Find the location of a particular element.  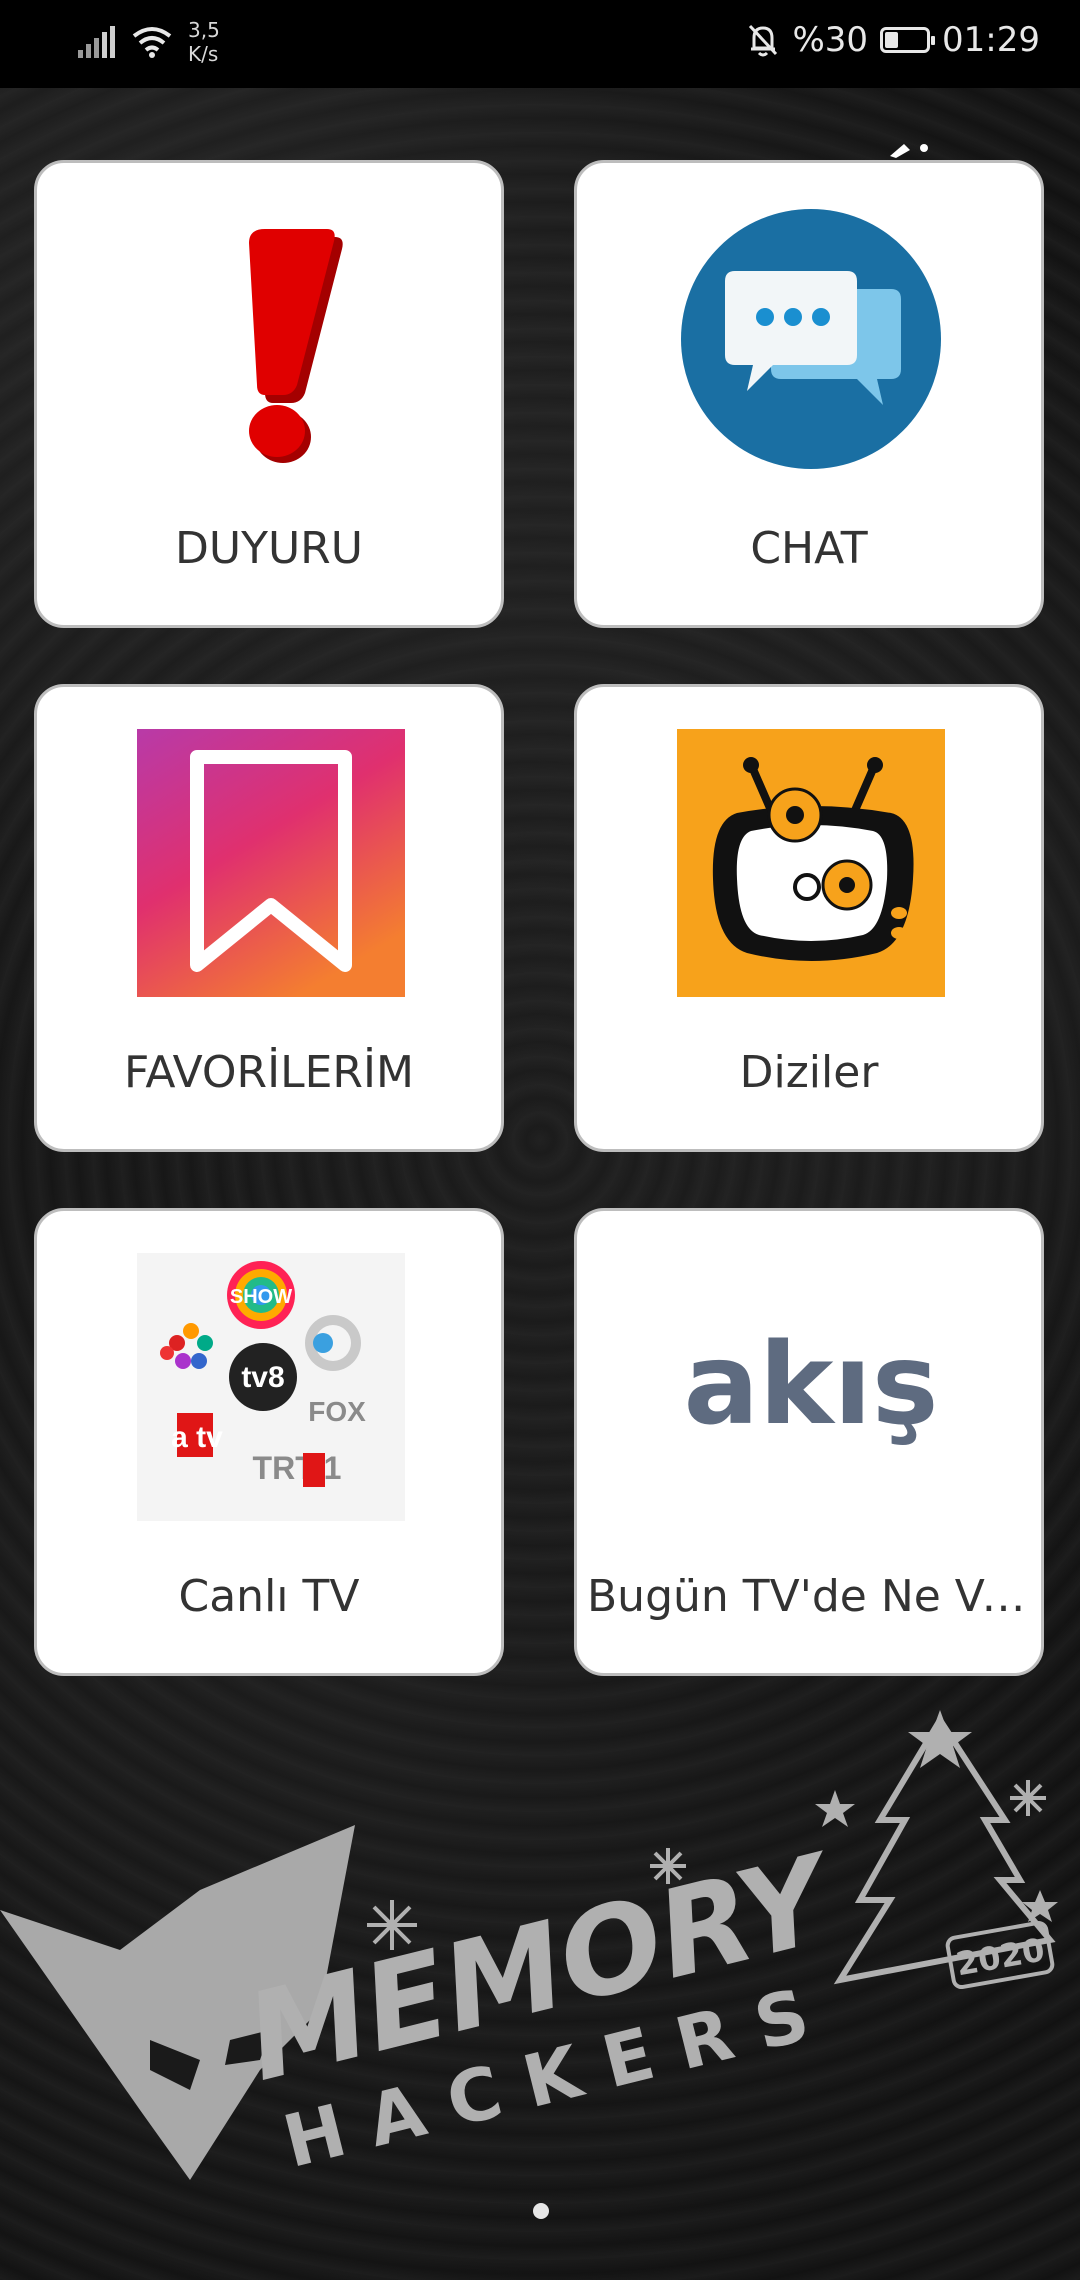

pencil-icon is located at coordinates (909, 151).